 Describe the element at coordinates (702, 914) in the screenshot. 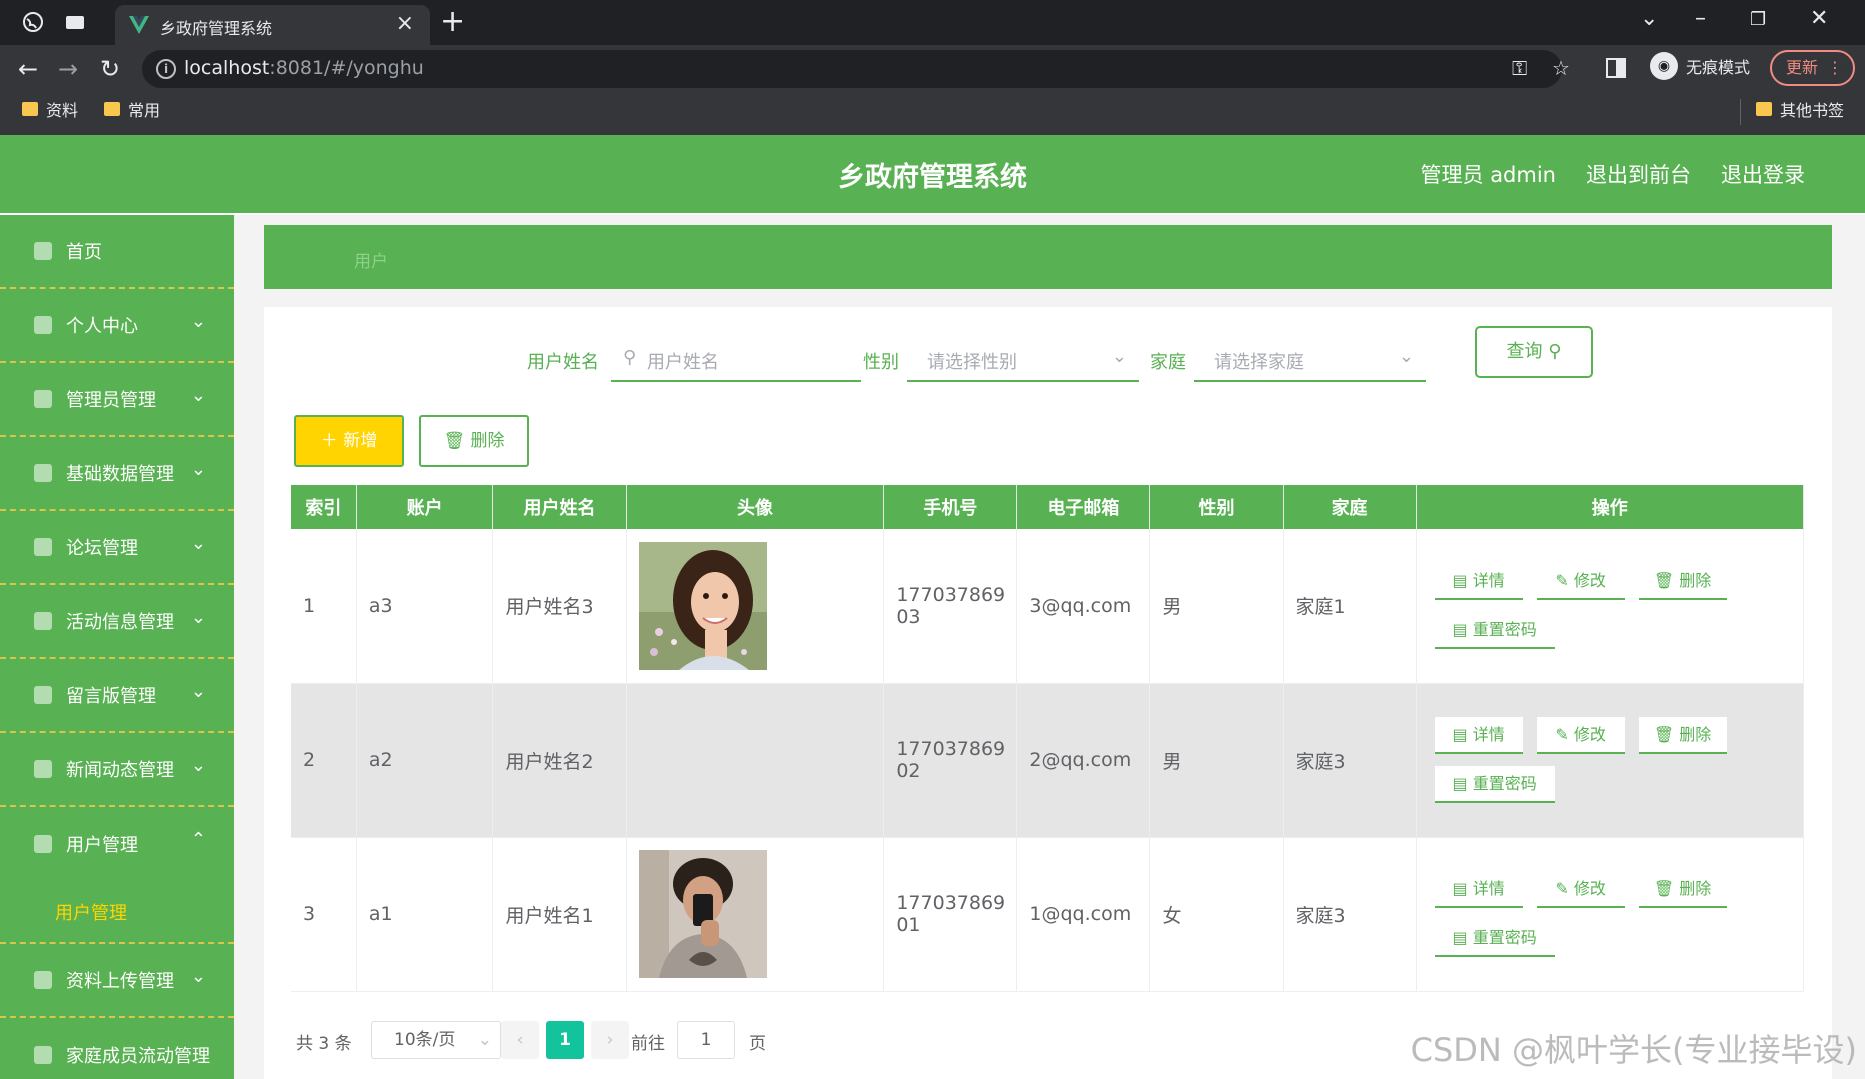

I see `avatar-boy-photo` at that location.